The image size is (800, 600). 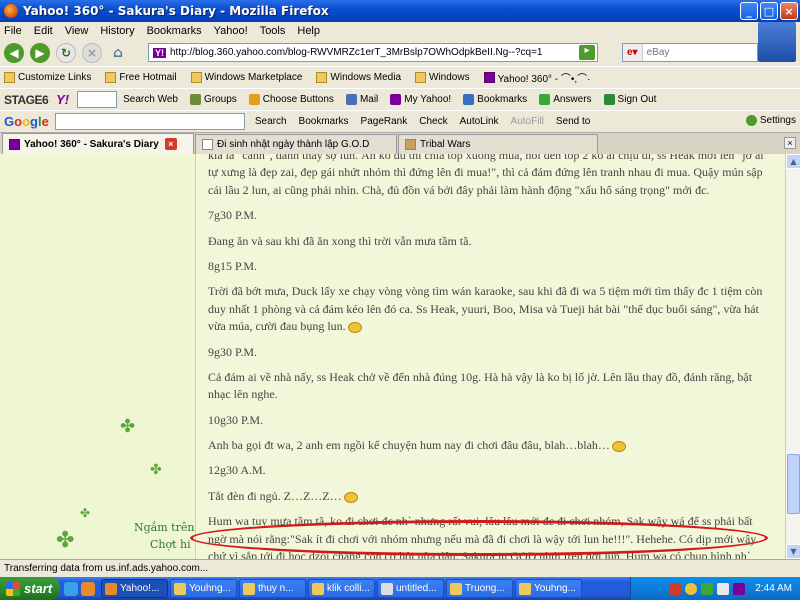 I want to click on menu-file: File, so click(x=13, y=31).